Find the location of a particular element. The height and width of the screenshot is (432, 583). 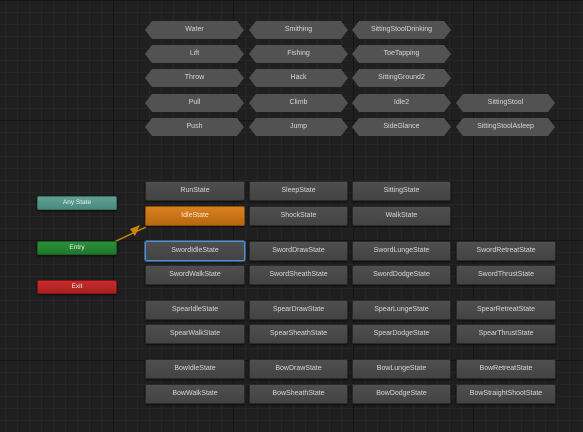

state-sword-retreat: SwordRetreatState is located at coordinates (506, 251).